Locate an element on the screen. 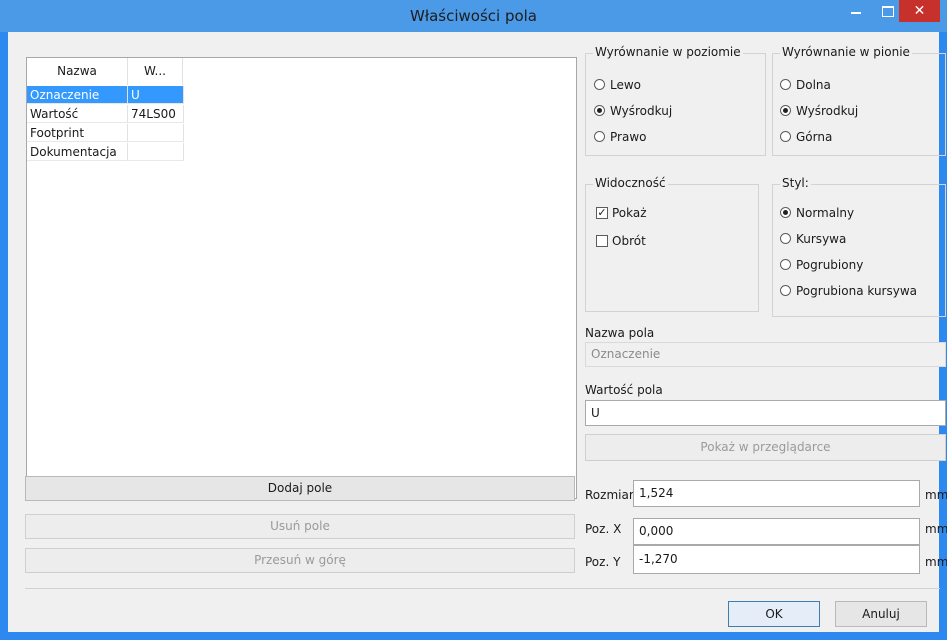 This screenshot has width=947, height=640. field-value-input: U is located at coordinates (765, 413).